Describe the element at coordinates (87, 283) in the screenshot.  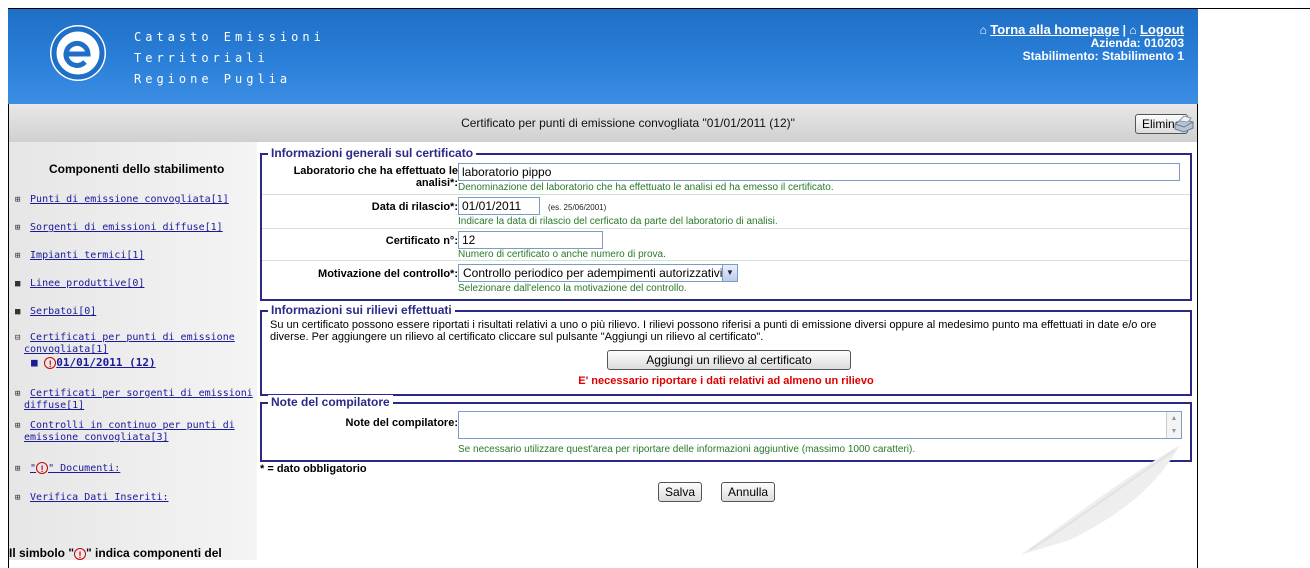
I see `sidebar-item-label: Linee produttive[0]` at that location.